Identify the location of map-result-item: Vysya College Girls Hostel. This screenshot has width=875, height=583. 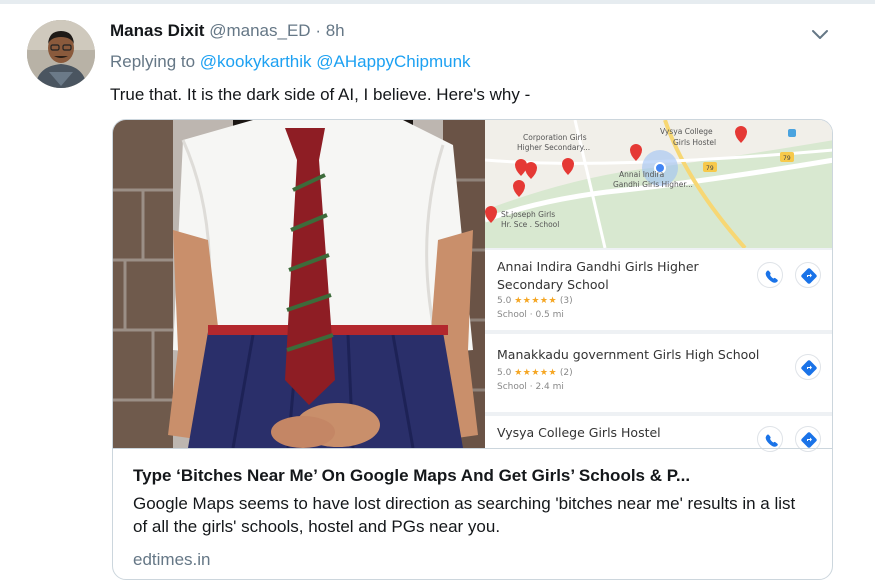
(658, 434).